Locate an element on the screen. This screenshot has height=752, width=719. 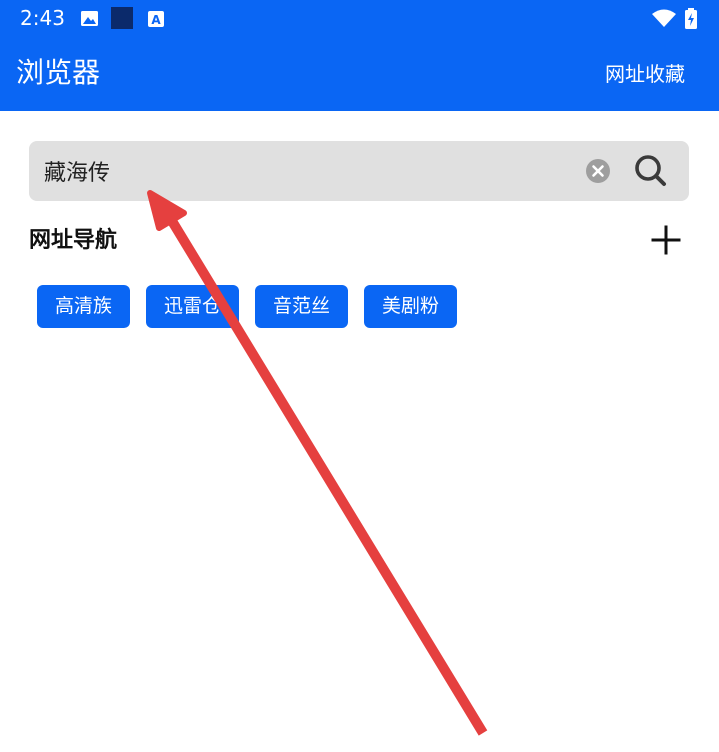
app-title: 浏览器 is located at coordinates (58, 72).